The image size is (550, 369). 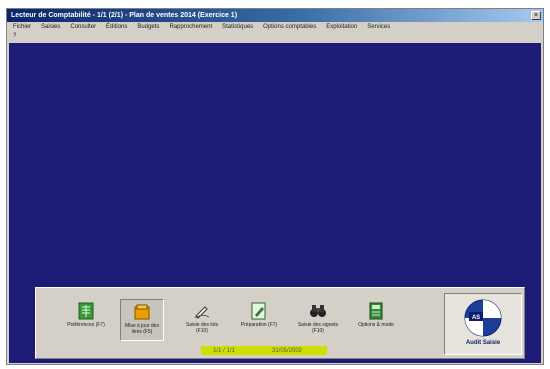 I want to click on menu-item-5: Rapprochement, so click(x=193, y=27).